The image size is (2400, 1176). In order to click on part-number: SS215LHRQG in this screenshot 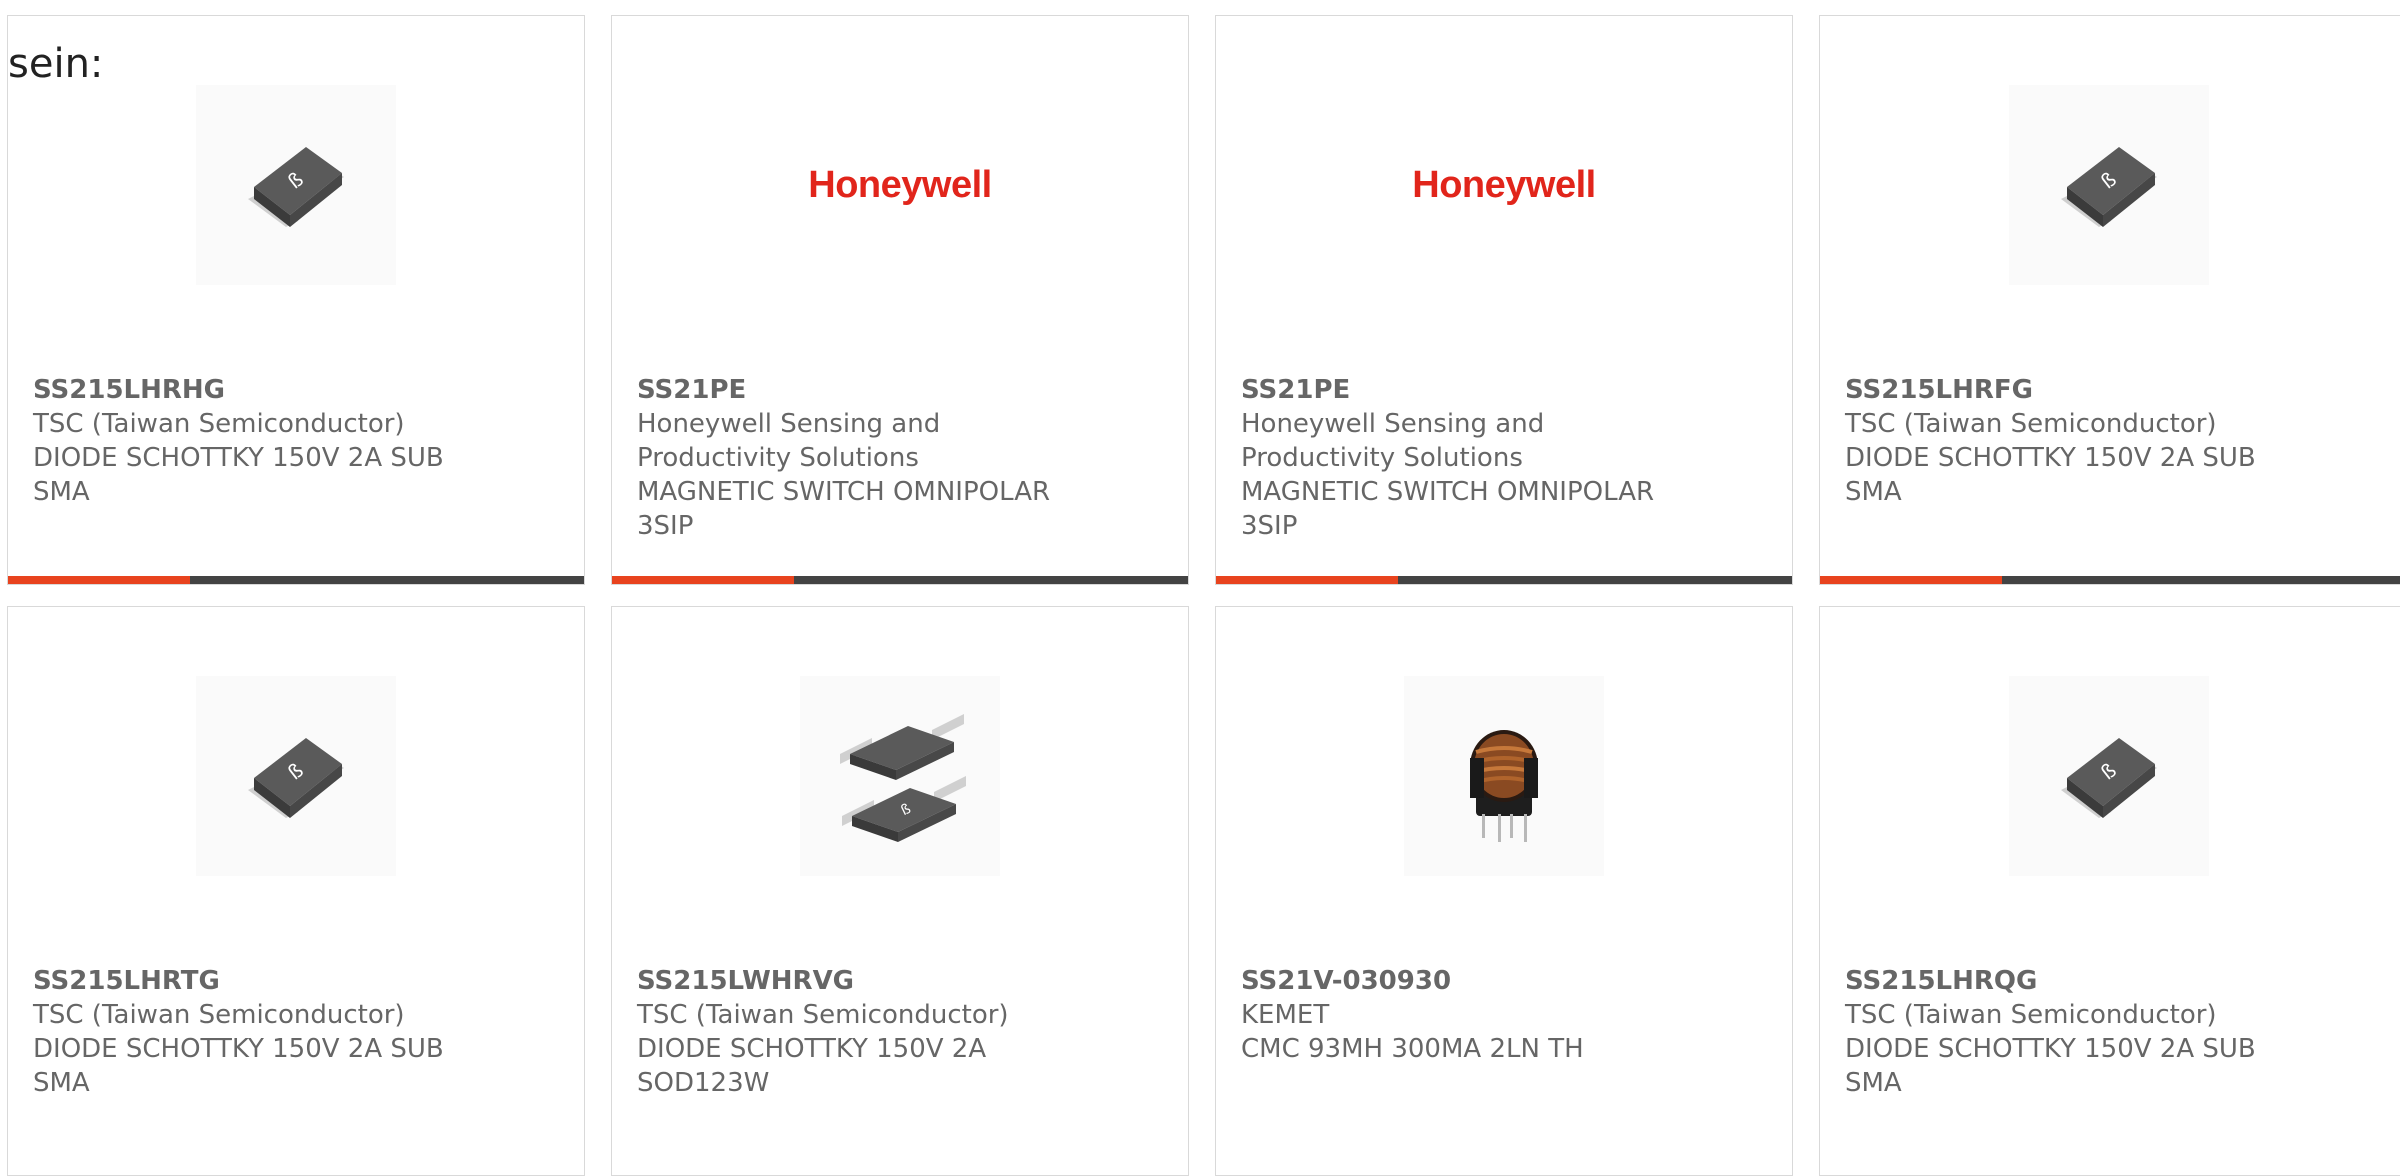, I will do `click(2065, 981)`.